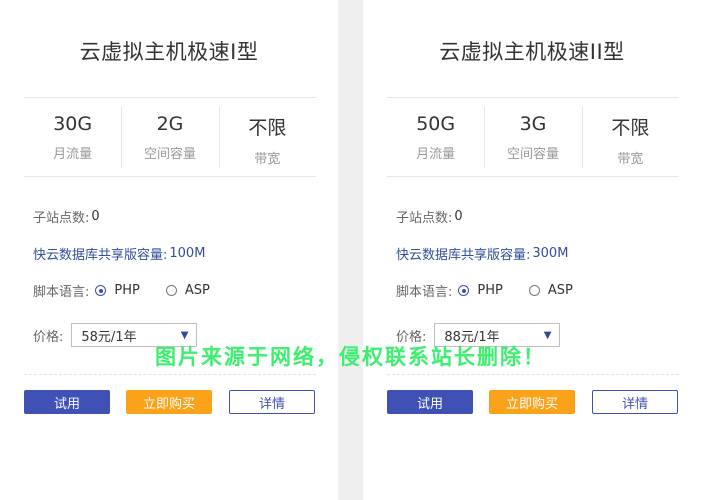  What do you see at coordinates (170, 124) in the screenshot?
I see `spec-value: 2G` at bounding box center [170, 124].